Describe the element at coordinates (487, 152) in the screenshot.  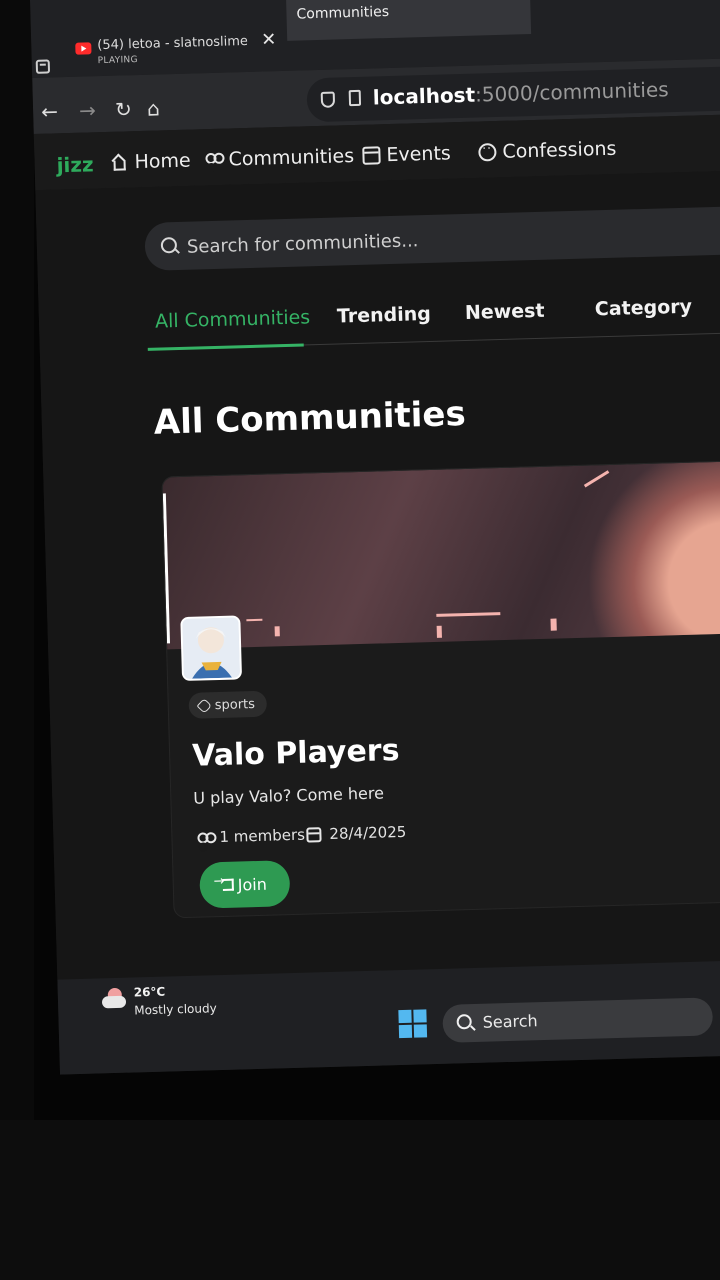
I see `chat-bubble-icon` at that location.